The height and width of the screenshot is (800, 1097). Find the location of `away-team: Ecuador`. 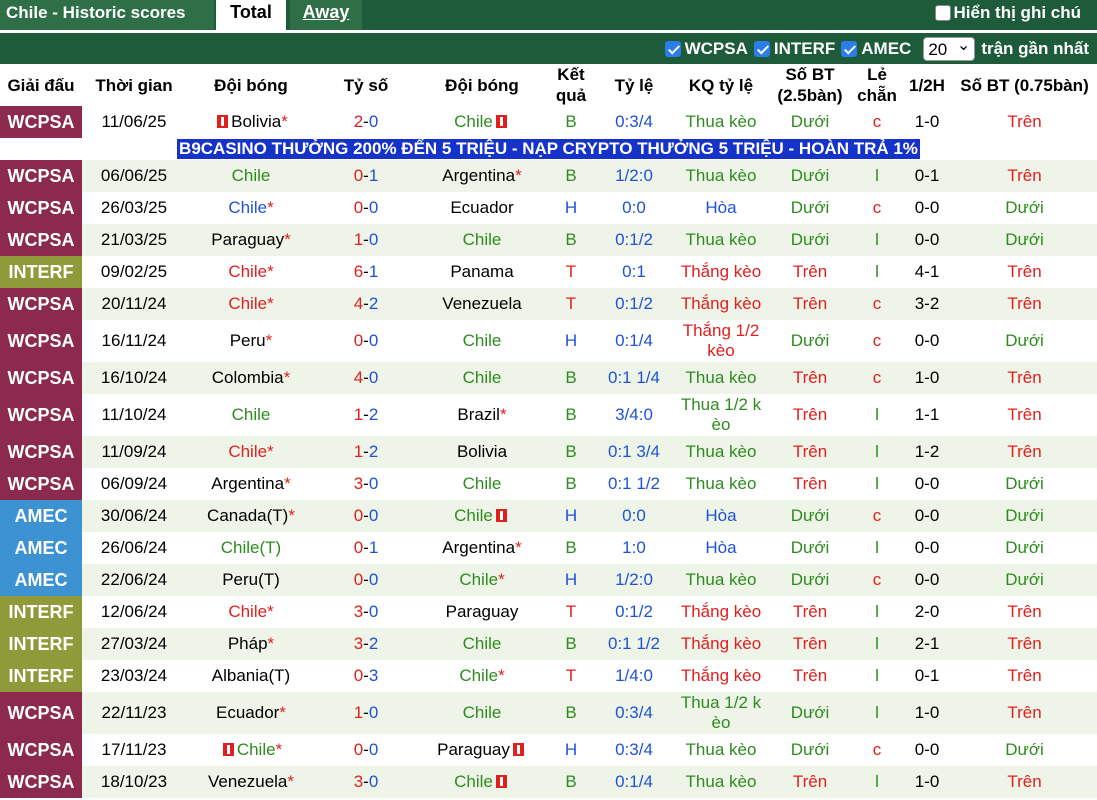

away-team: Ecuador is located at coordinates (482, 208).